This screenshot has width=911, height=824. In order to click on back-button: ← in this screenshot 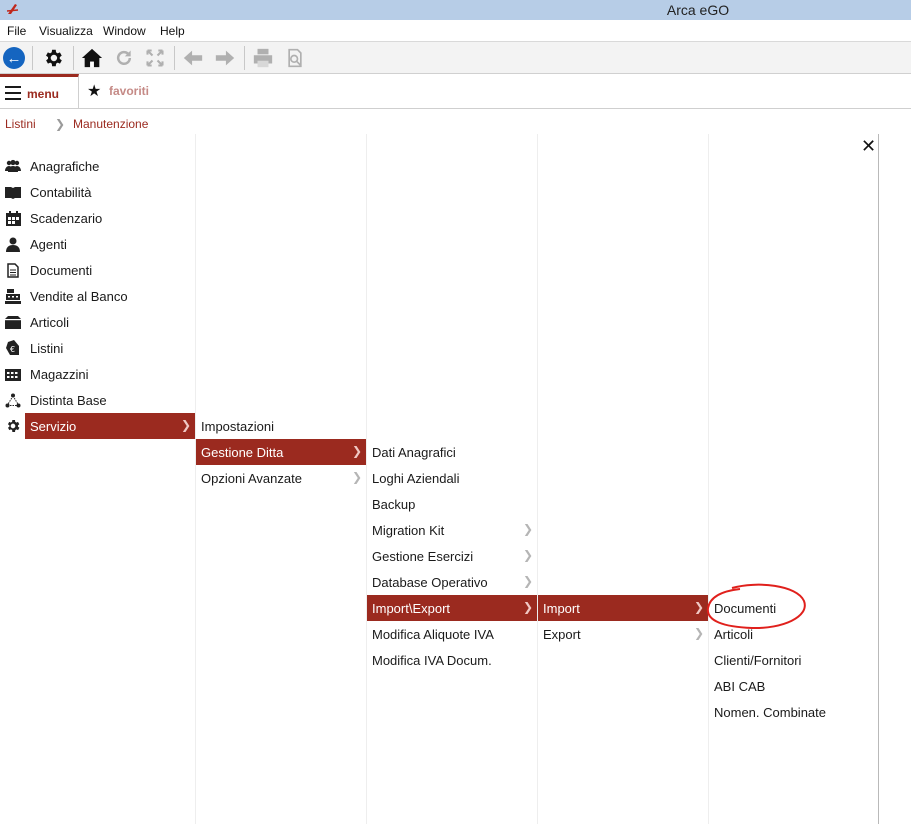, I will do `click(14, 58)`.